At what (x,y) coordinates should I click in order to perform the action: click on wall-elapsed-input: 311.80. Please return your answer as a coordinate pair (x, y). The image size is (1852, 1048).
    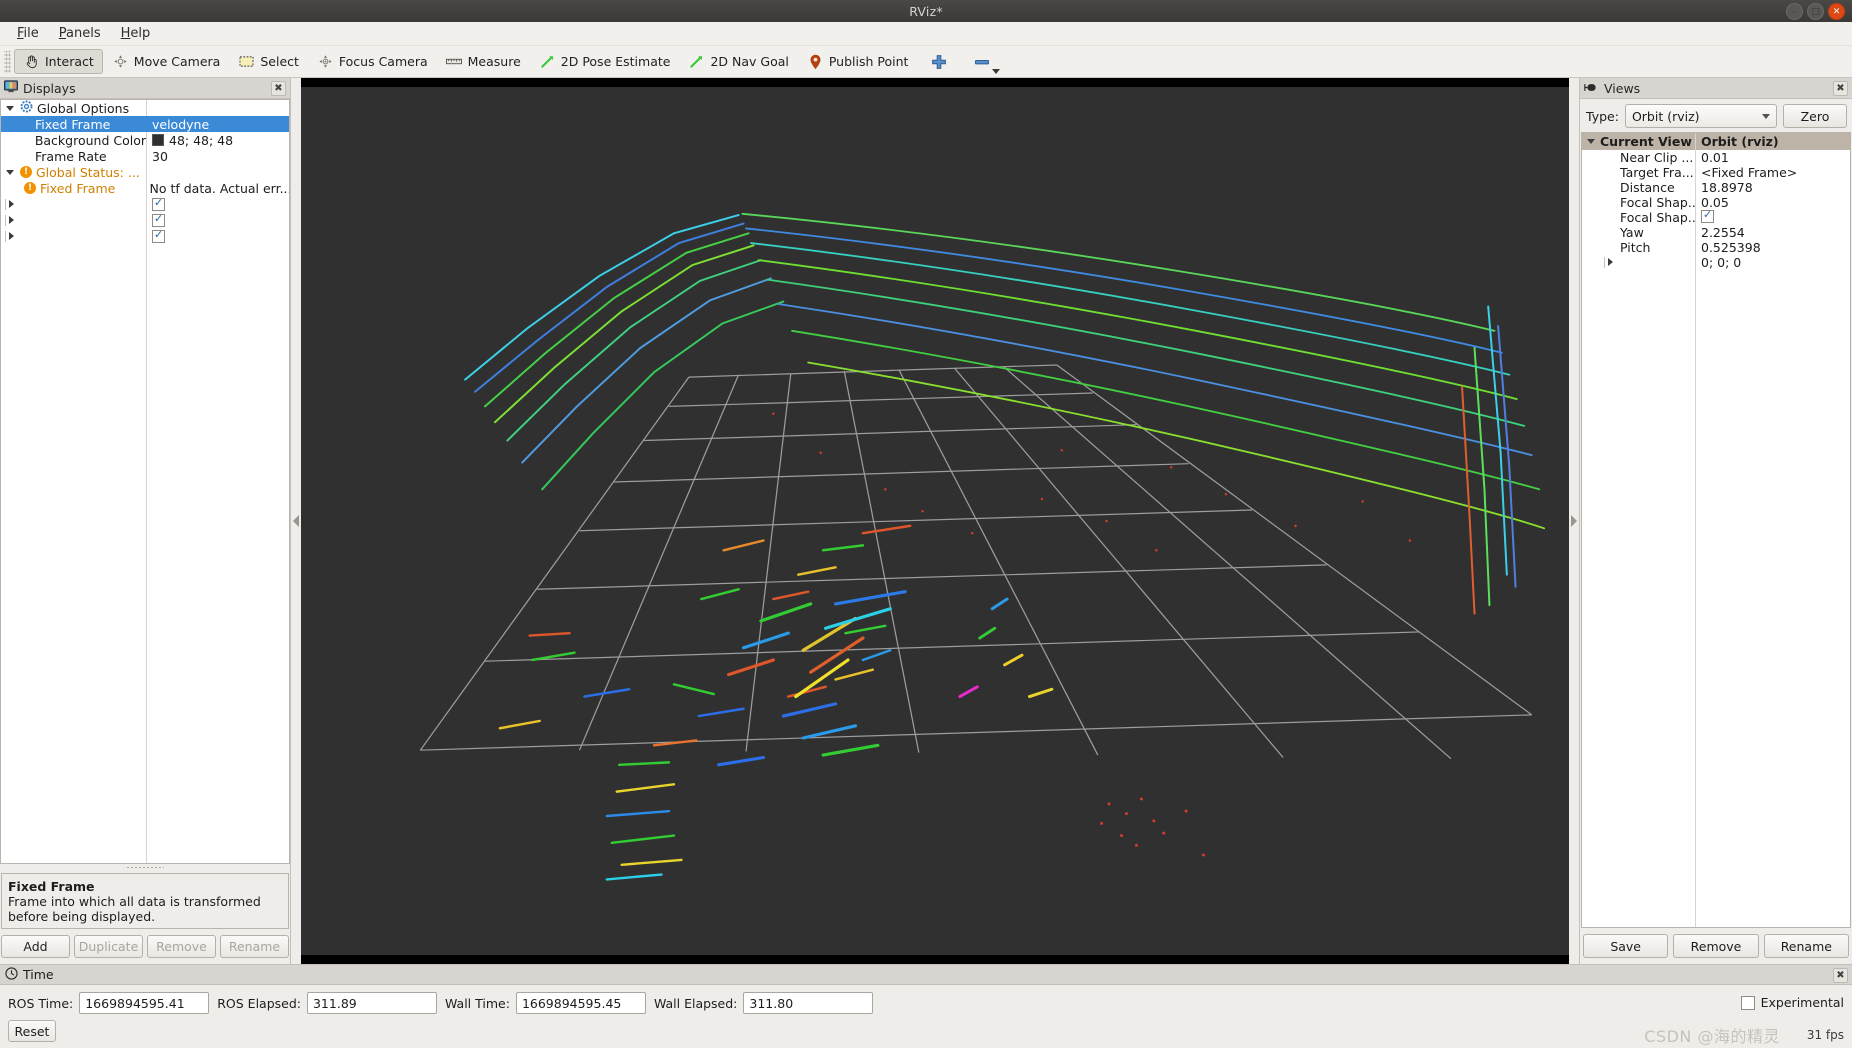
    Looking at the image, I should click on (808, 1003).